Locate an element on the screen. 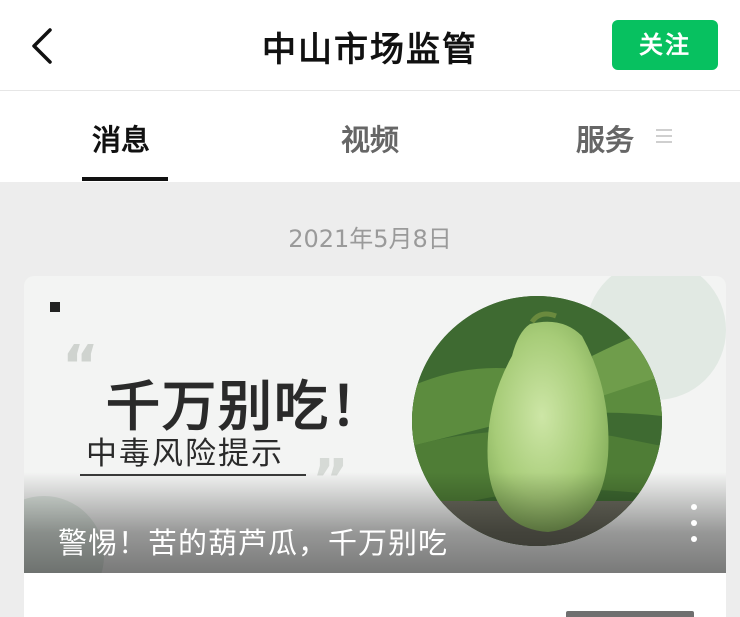  open-quote-icon: “ is located at coordinates (80, 366).